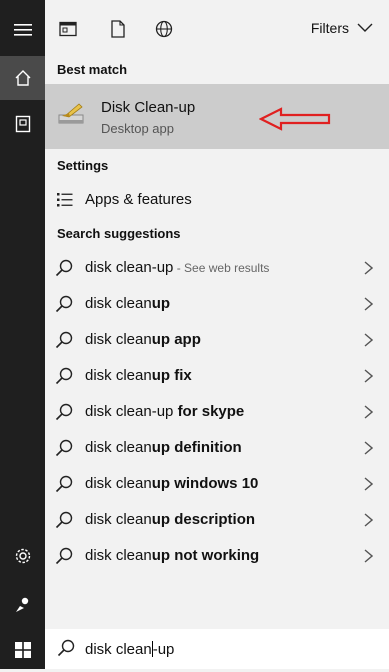 This screenshot has width=389, height=672. I want to click on search-suggestions-heading: Search suggestions, so click(119, 233).